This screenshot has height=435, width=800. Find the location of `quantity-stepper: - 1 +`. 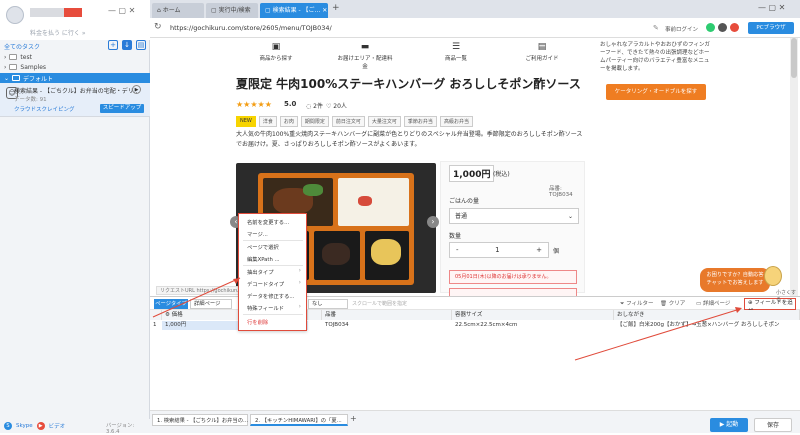

quantity-stepper: - 1 + is located at coordinates (499, 250).